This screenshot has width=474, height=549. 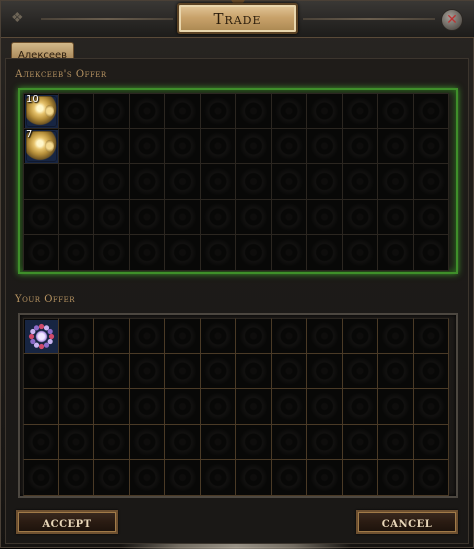 I want to click on accept-button: Accept, so click(x=67, y=522).